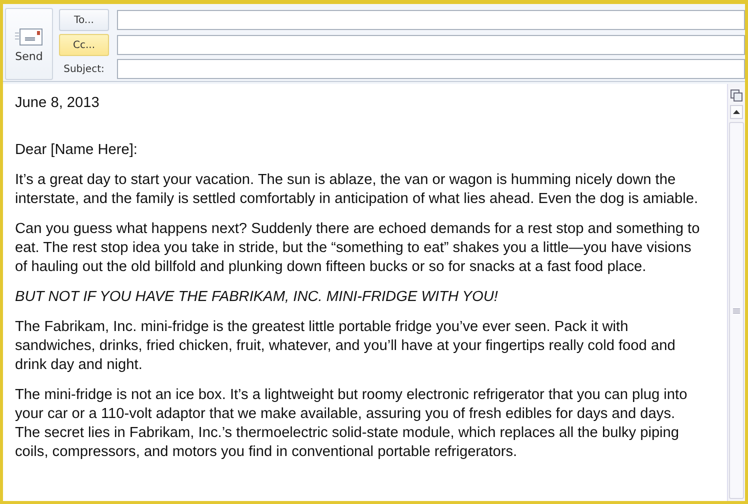 This screenshot has width=748, height=504. What do you see at coordinates (257, 297) in the screenshot?
I see `paragraph: BUT NOT IF YOU HAVE THE FABRIKAM, INC. MINI-FRIDGE WITH YOU!` at bounding box center [257, 297].